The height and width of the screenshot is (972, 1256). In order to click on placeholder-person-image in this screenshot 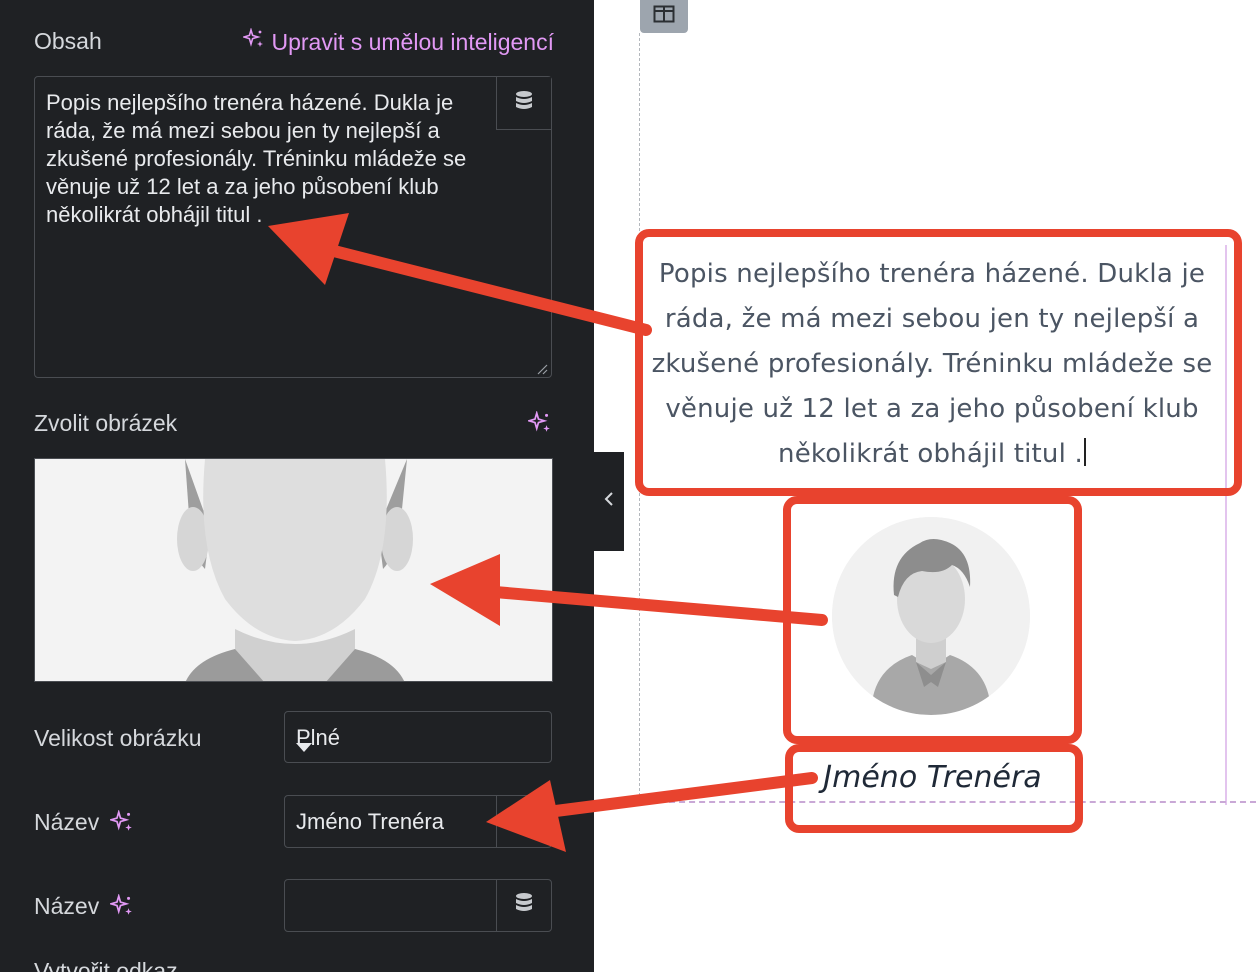, I will do `click(295, 570)`.